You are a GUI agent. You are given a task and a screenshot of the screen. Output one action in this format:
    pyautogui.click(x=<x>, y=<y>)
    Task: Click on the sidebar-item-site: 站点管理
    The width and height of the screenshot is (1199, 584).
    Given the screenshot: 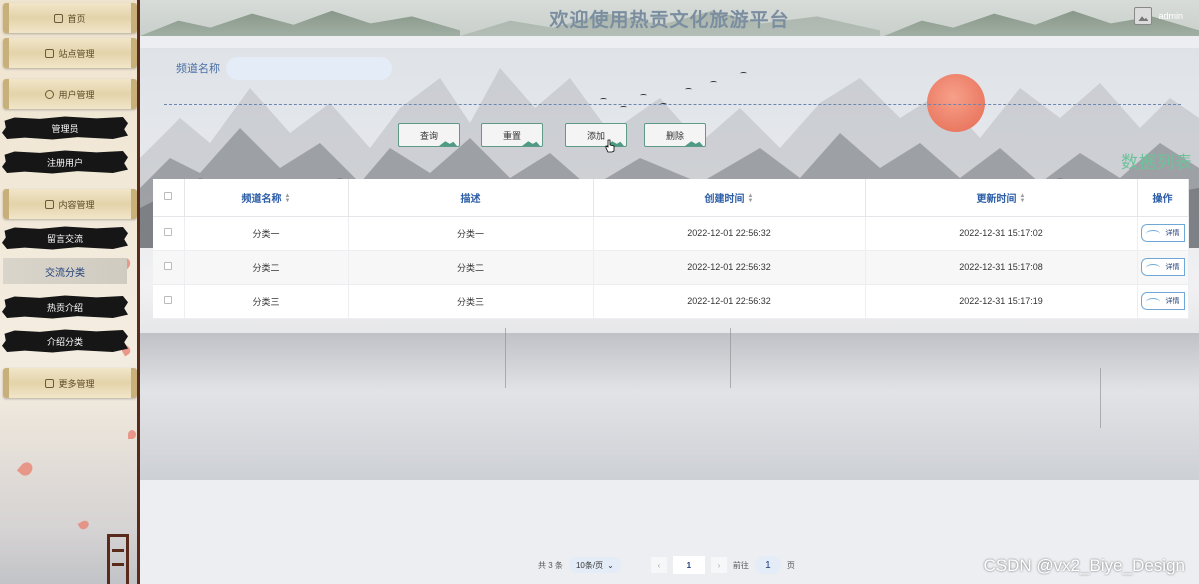 What is the action you would take?
    pyautogui.click(x=70, y=53)
    